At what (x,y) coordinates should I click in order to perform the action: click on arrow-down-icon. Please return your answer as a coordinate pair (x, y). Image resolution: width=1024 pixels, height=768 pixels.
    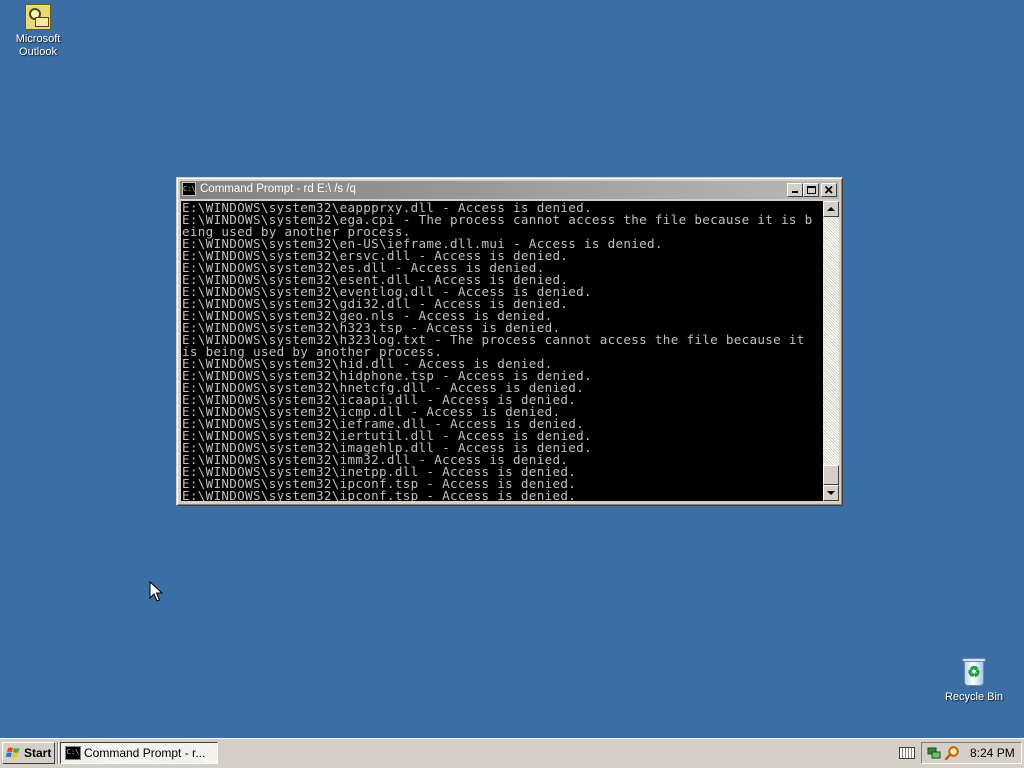
    Looking at the image, I should click on (831, 493).